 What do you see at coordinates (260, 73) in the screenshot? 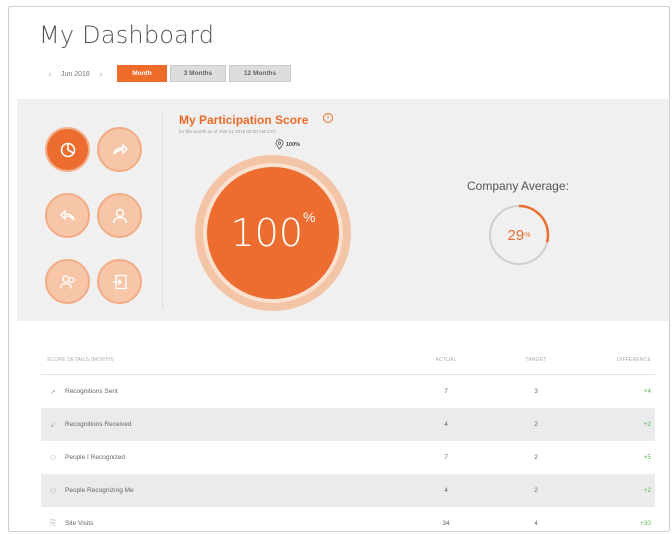
I see `tab-12-months: 12 Months` at bounding box center [260, 73].